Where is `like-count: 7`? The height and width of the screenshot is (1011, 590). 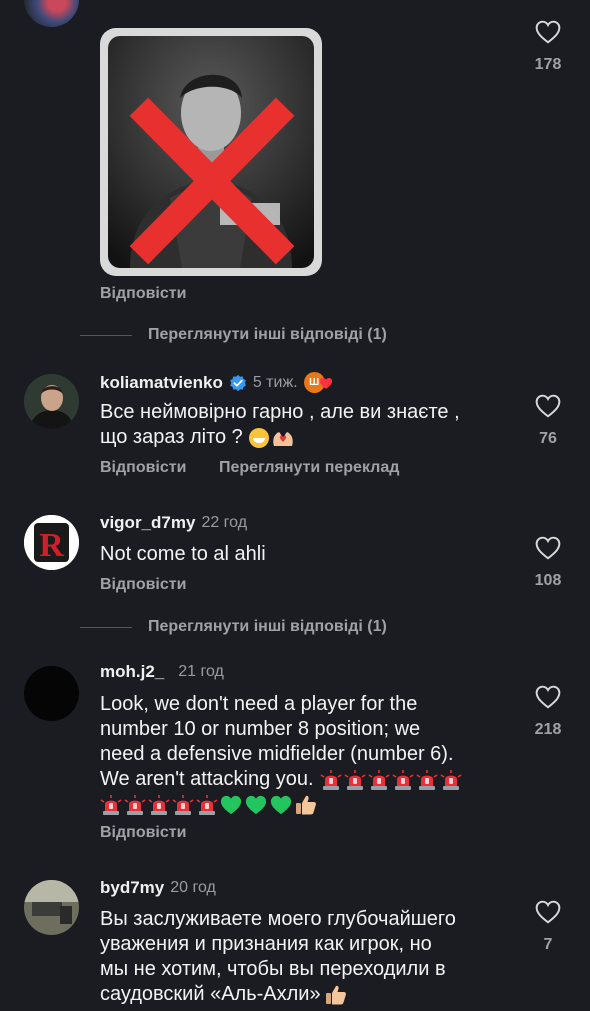 like-count: 7 is located at coordinates (548, 944).